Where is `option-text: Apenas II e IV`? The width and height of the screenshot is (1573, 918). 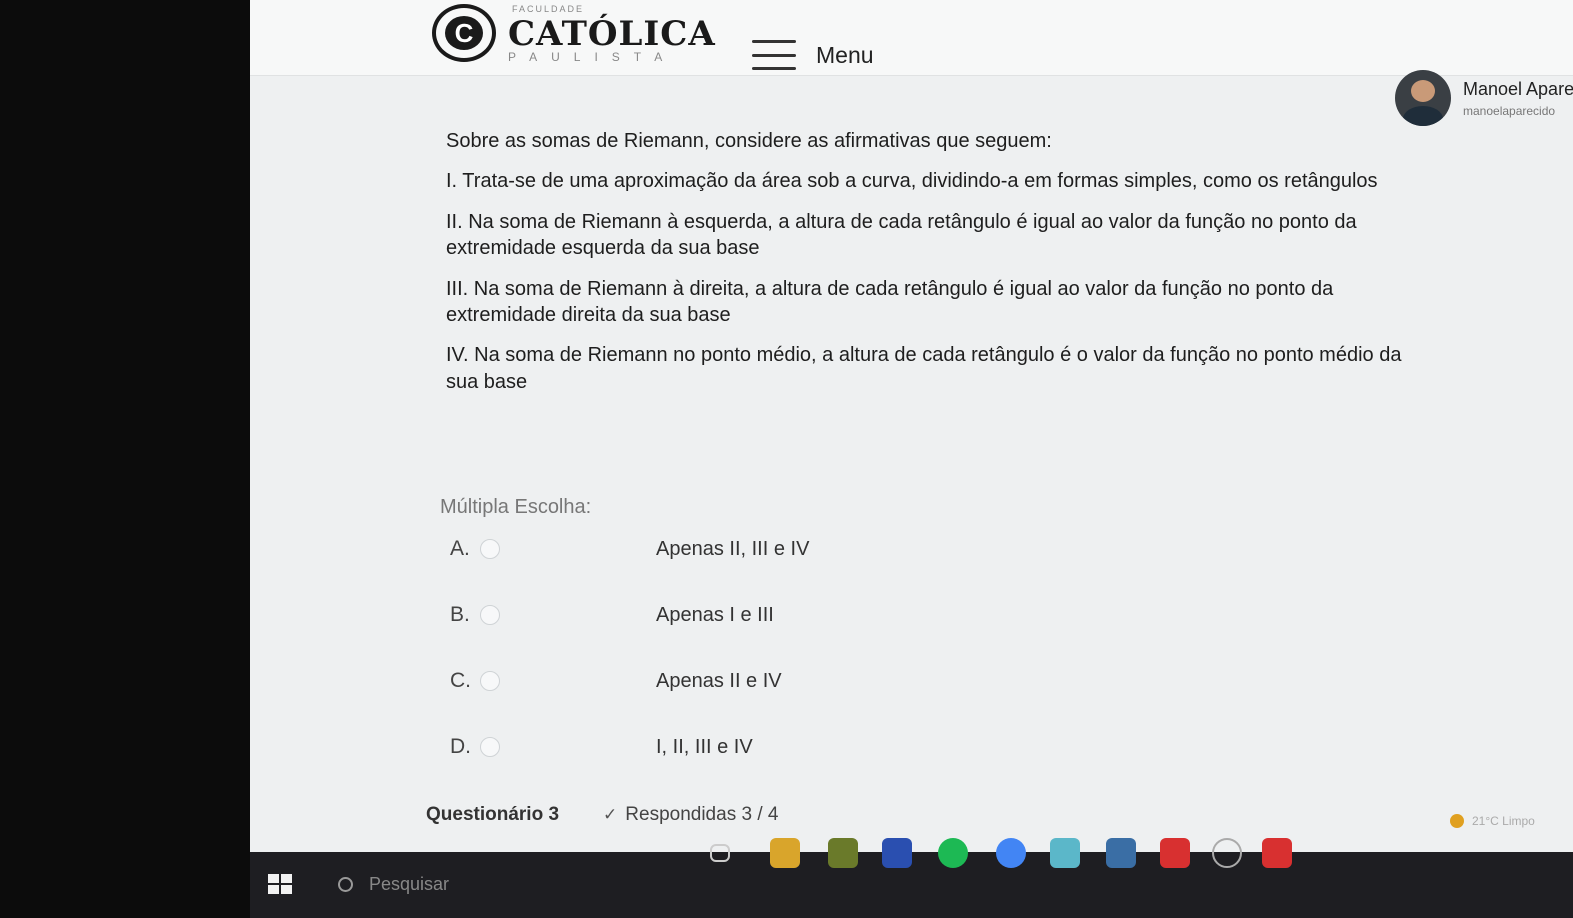 option-text: Apenas II e IV is located at coordinates (719, 680).